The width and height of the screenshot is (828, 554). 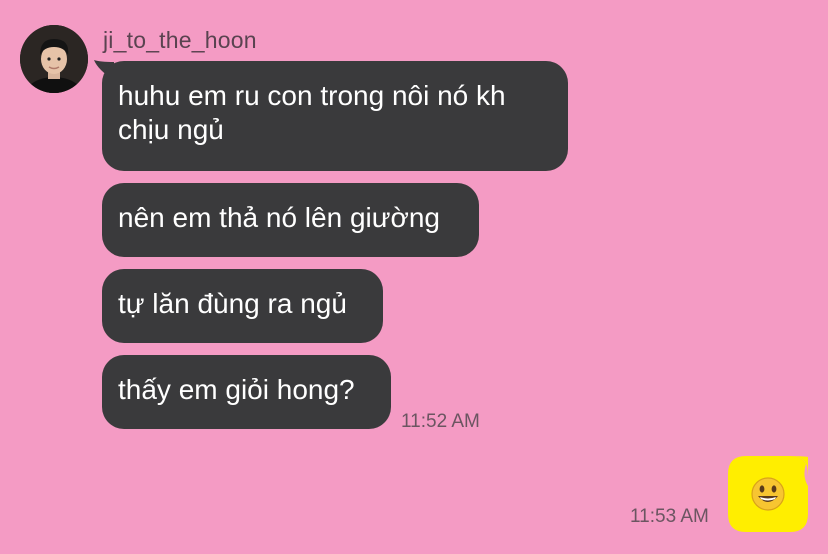 I want to click on avatar-photo, so click(x=54, y=59).